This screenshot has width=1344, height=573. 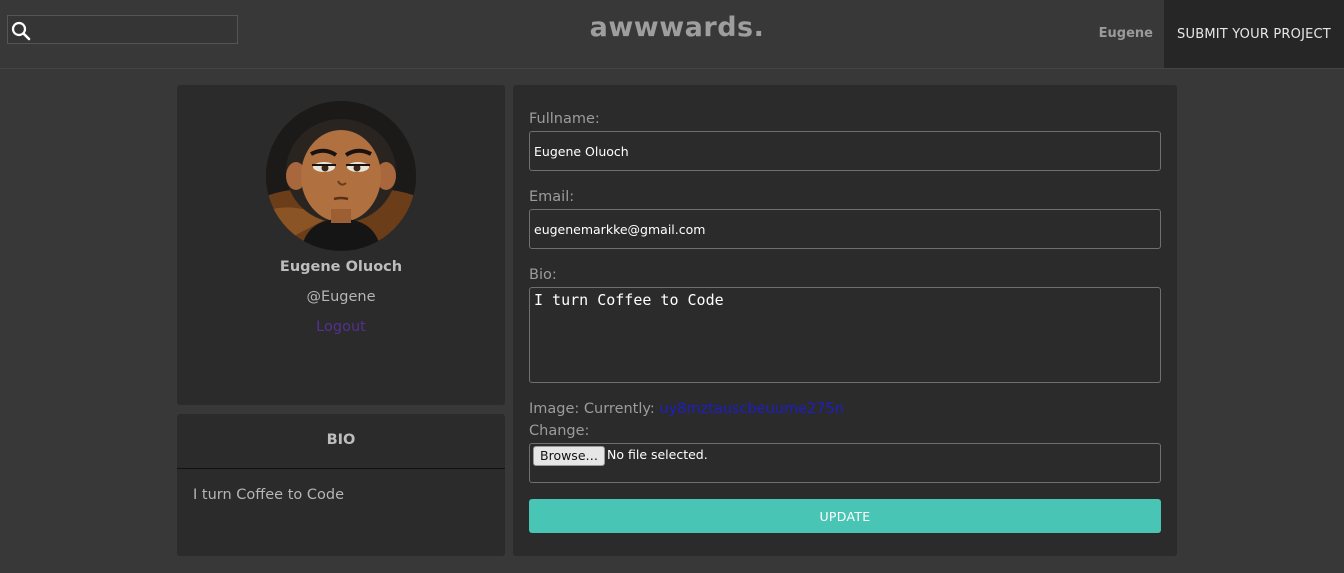 I want to click on update-button: UPDATE, so click(x=845, y=516).